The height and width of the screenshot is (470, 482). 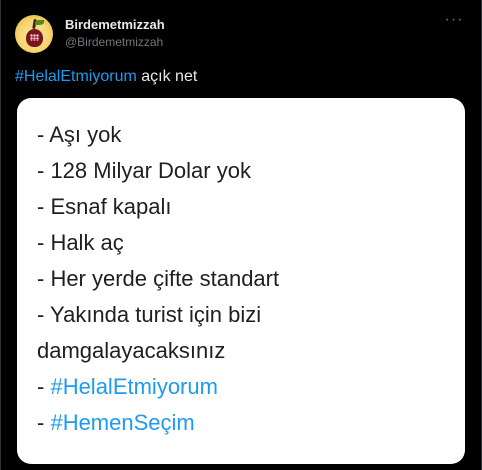 What do you see at coordinates (167, 76) in the screenshot?
I see `tweet-text-rest: açık net` at bounding box center [167, 76].